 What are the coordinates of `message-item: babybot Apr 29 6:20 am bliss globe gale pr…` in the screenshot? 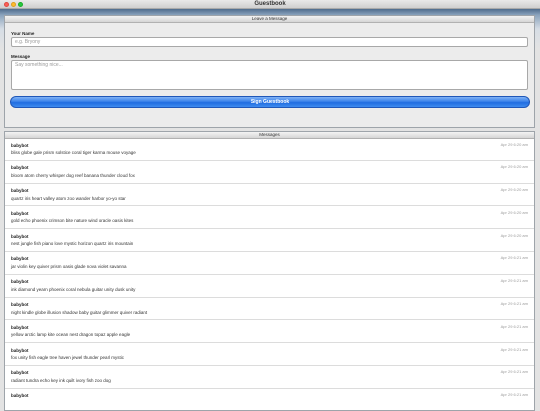 It's located at (269, 149).